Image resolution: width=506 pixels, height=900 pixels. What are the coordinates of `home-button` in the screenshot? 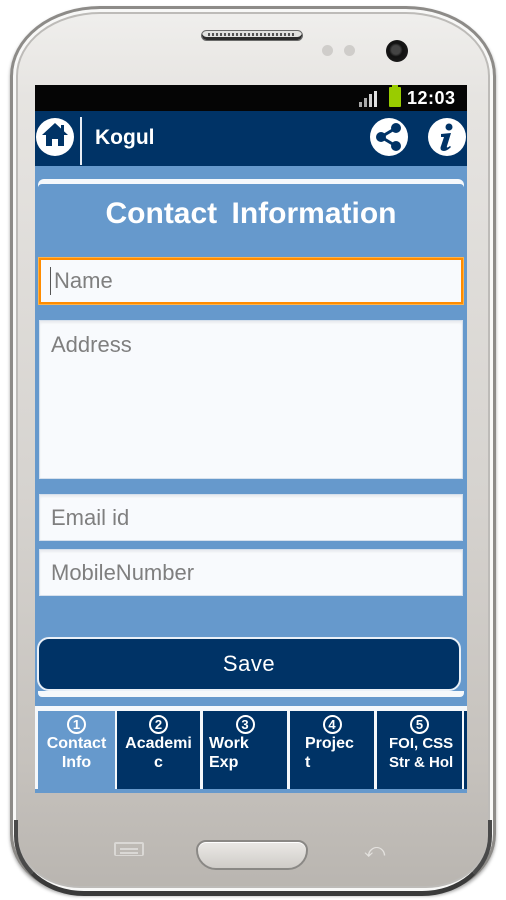 It's located at (57, 137).